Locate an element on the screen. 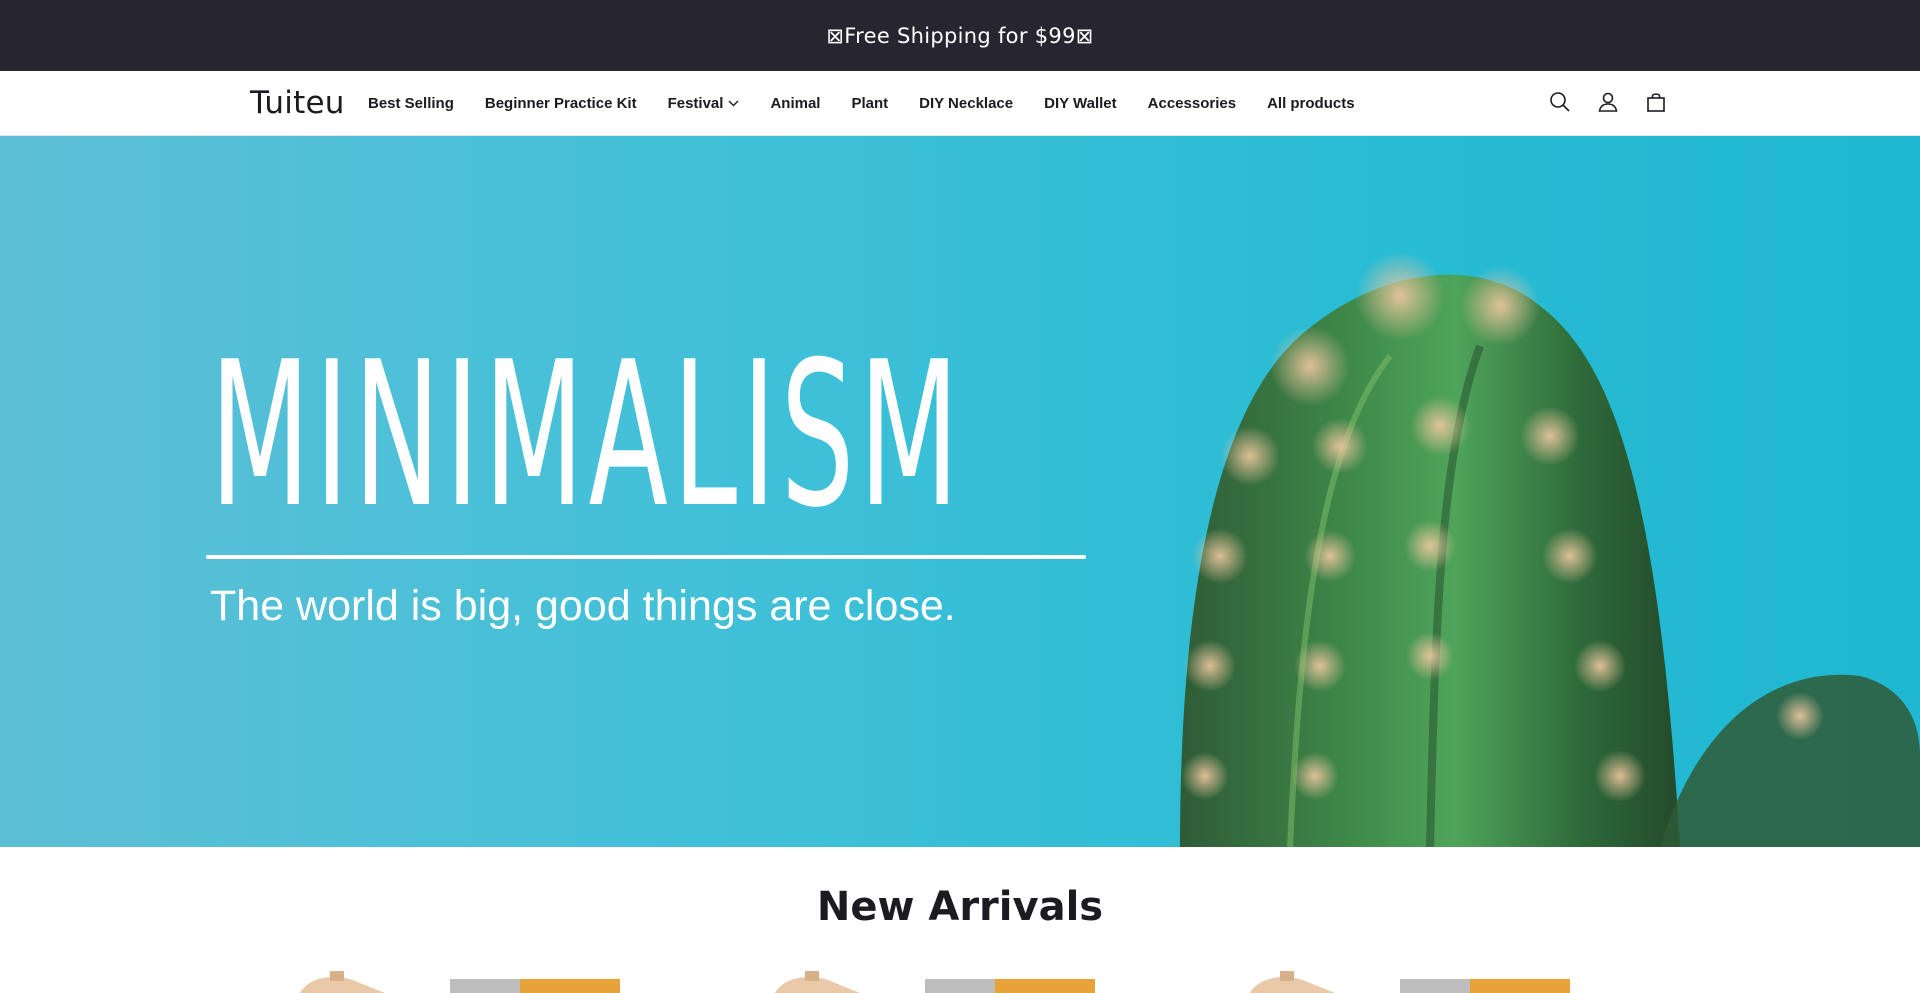 The height and width of the screenshot is (993, 1920). chevron-down-icon is located at coordinates (733, 103).